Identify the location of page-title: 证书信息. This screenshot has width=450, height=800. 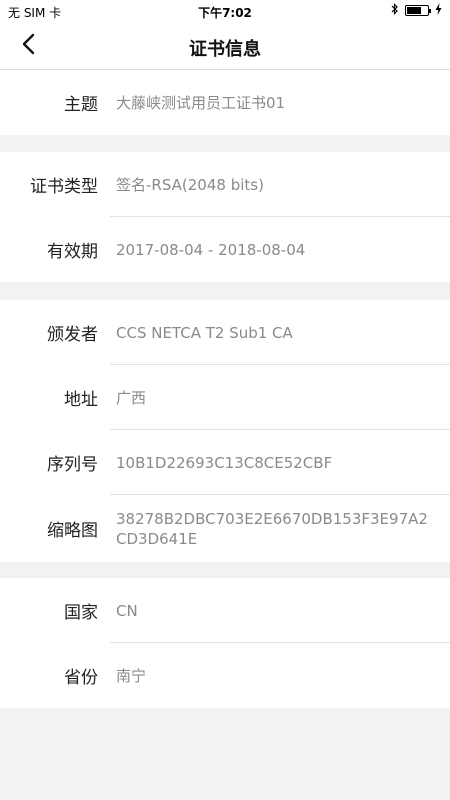
(225, 49).